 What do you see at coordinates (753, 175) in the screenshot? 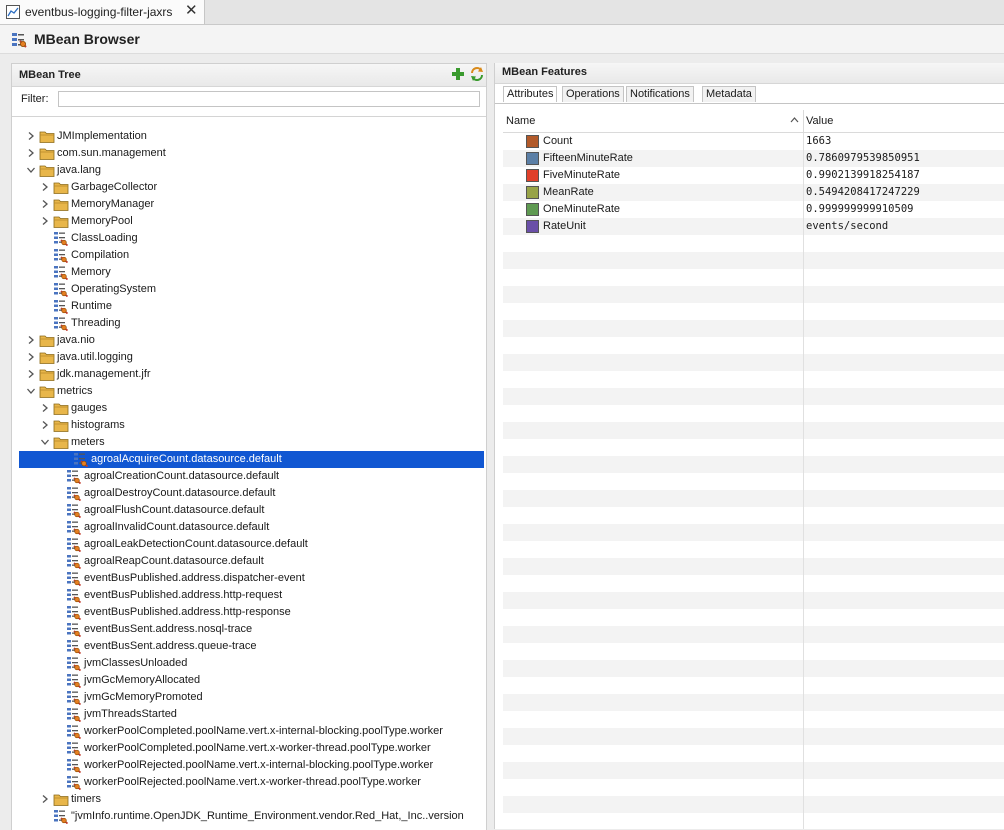
I see `attribute-row: FiveMinuteRate 0.9902139918254187` at bounding box center [753, 175].